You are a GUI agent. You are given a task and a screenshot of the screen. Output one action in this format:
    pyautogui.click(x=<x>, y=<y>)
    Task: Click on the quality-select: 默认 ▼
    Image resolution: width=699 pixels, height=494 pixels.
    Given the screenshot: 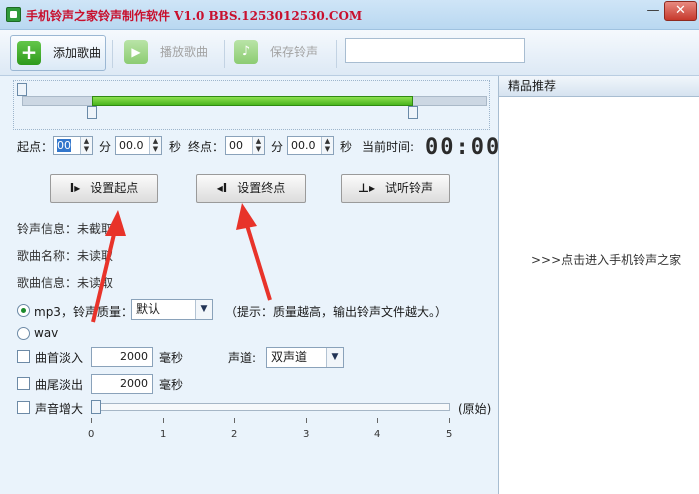 What is the action you would take?
    pyautogui.click(x=172, y=309)
    